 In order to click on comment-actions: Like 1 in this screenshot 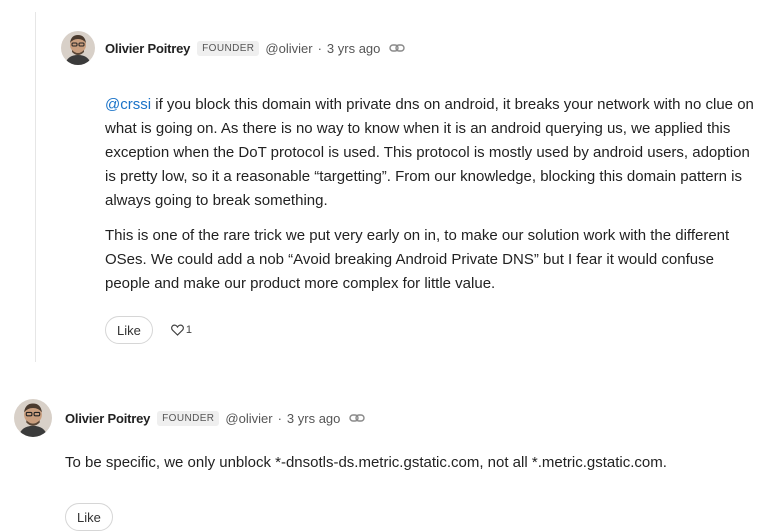, I will do `click(433, 330)`.